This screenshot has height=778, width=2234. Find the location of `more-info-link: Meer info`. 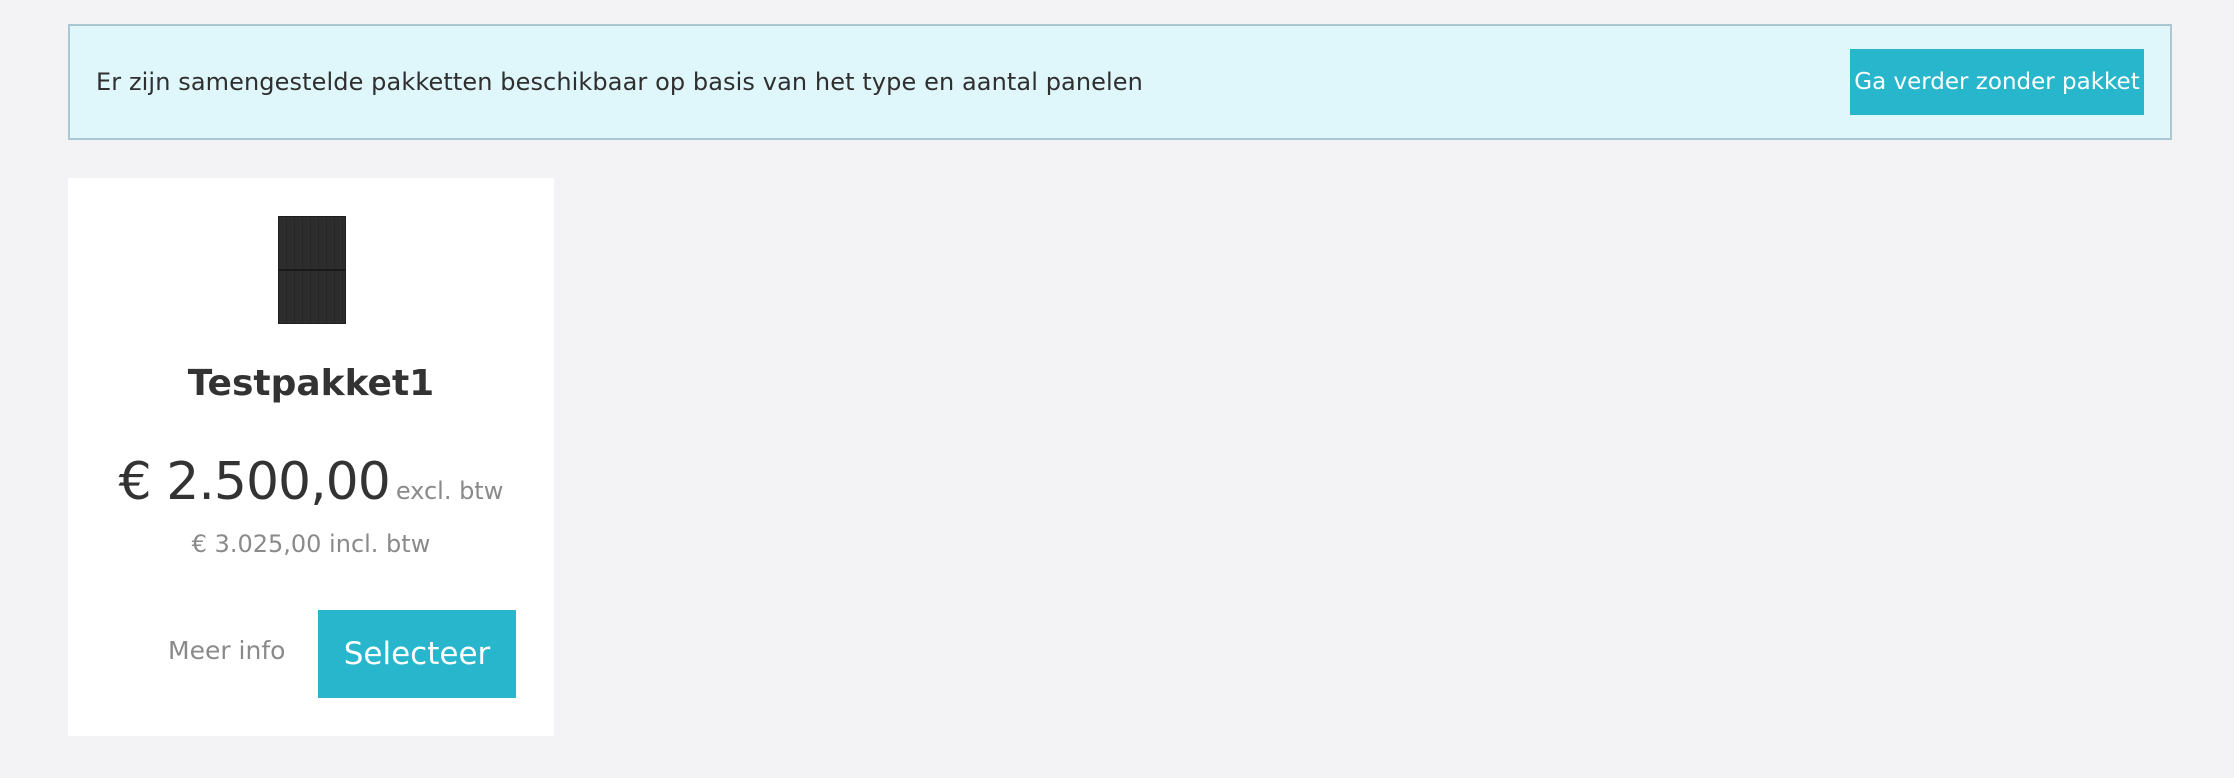

more-info-link: Meer info is located at coordinates (226, 650).